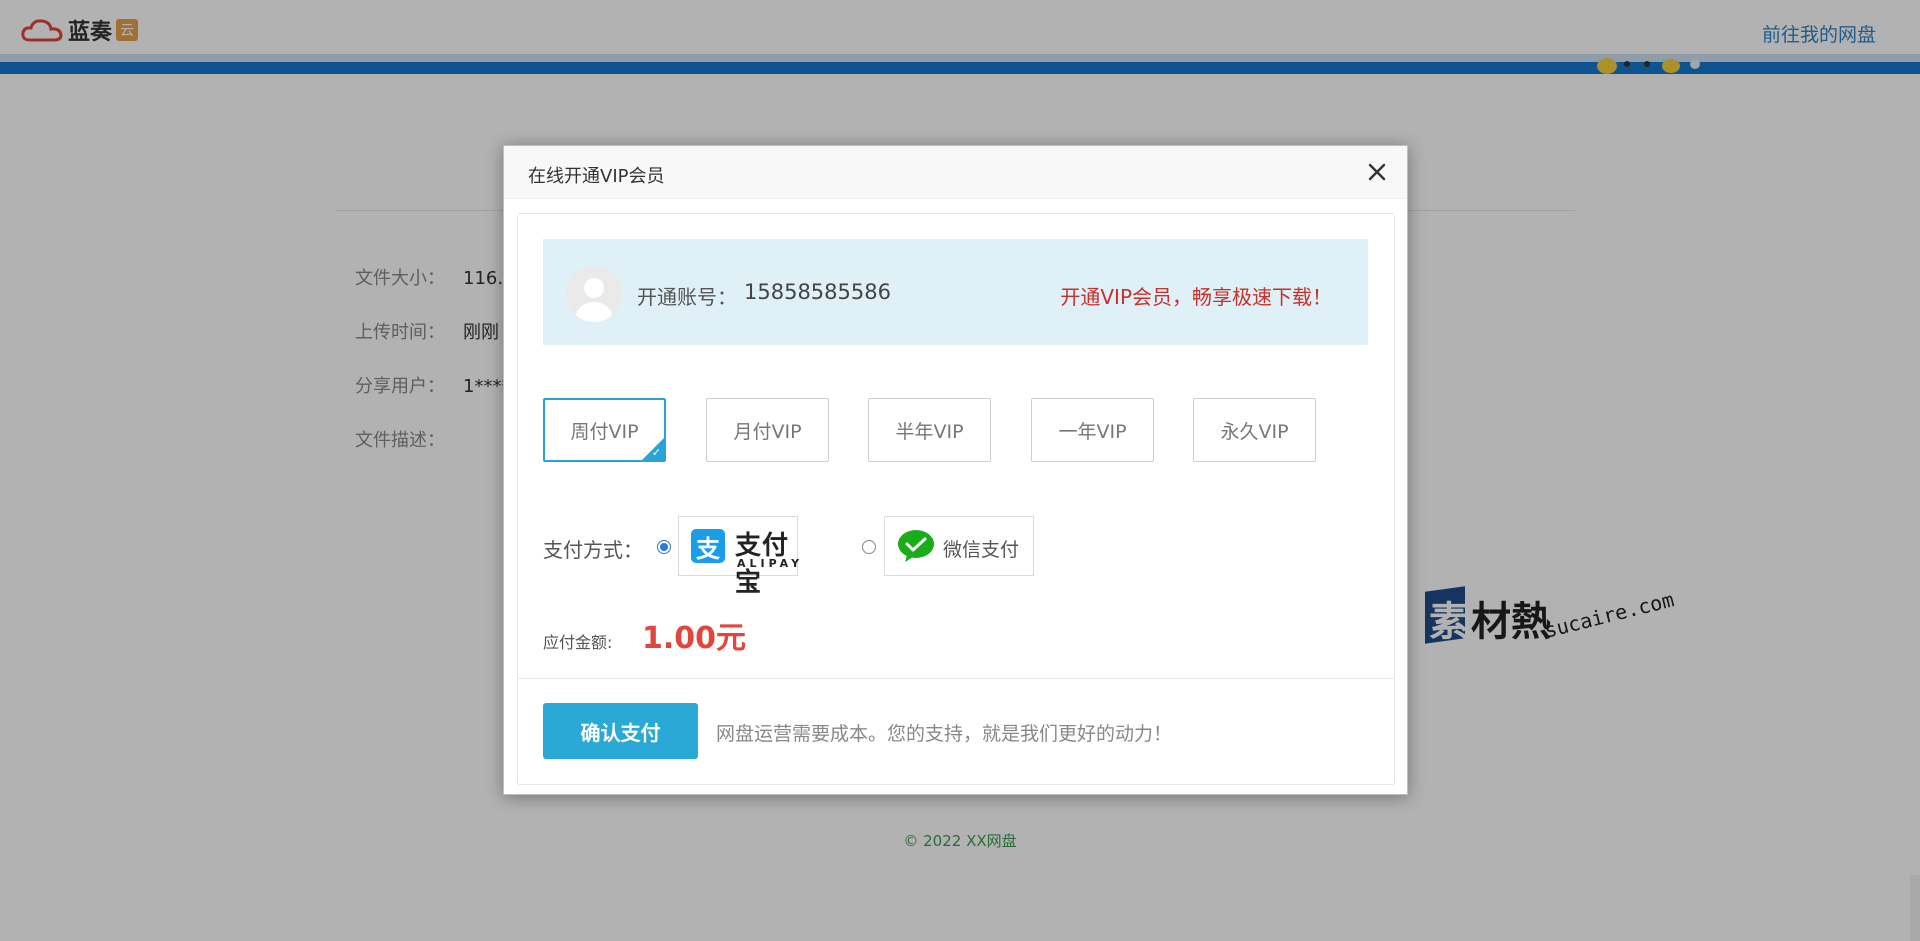 This screenshot has width=1920, height=941. I want to click on plan-monthly-vip: 月付VIP, so click(767, 430).